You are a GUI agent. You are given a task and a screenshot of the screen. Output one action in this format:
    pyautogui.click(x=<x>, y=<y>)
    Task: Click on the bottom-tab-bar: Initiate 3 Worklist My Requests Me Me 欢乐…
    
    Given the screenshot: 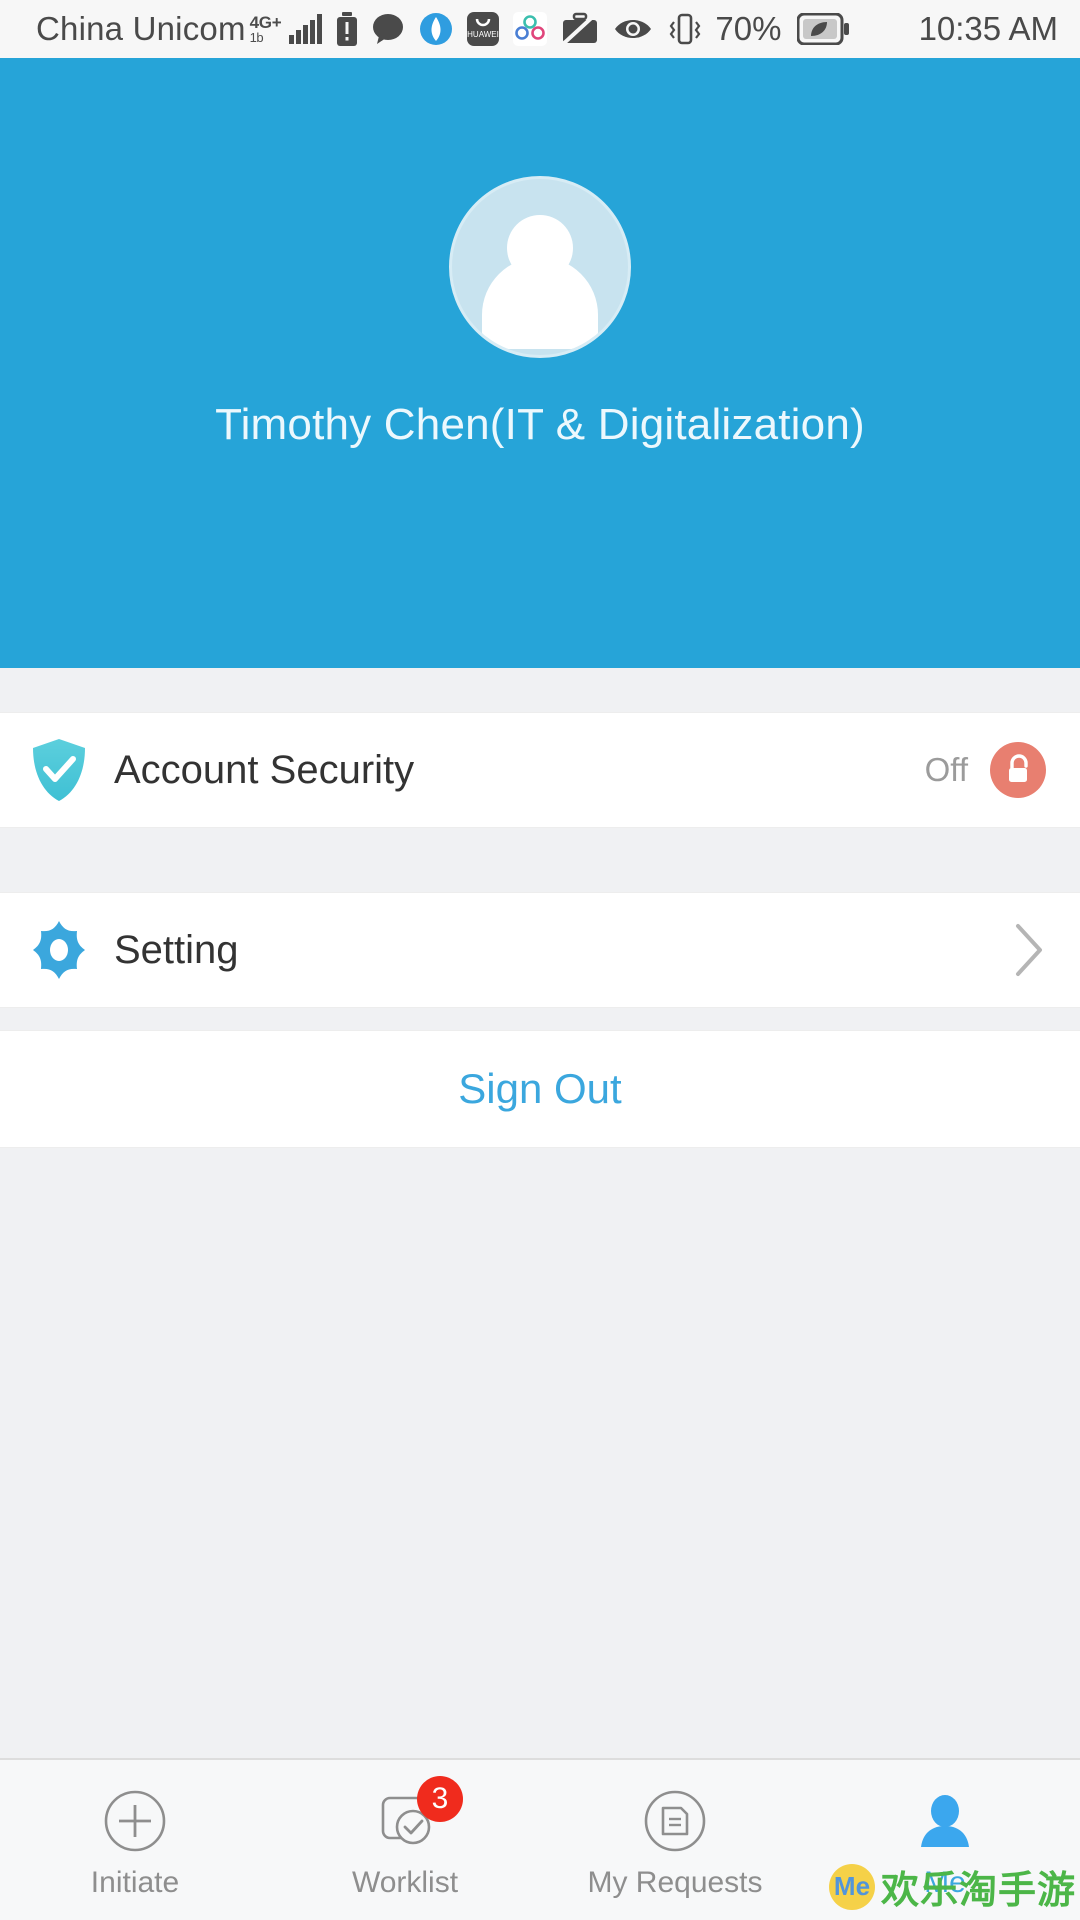 What is the action you would take?
    pyautogui.click(x=540, y=1839)
    